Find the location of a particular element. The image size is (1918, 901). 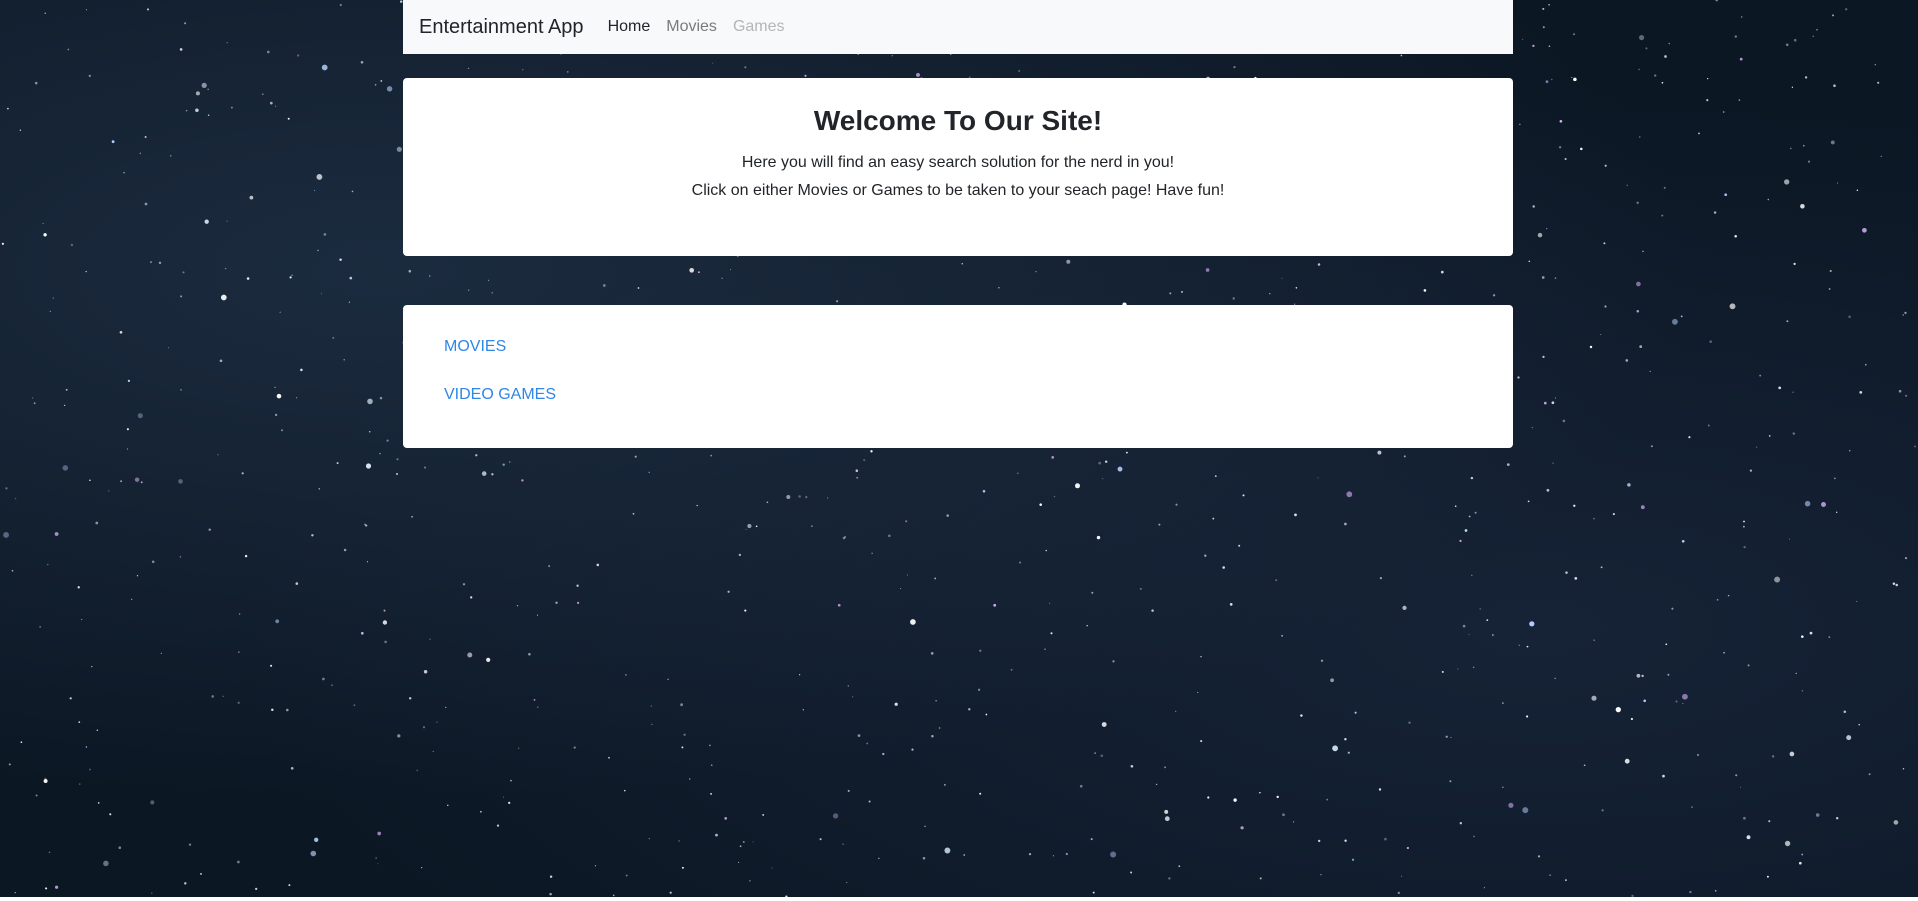

brand-link: Entertainment App is located at coordinates (501, 27).